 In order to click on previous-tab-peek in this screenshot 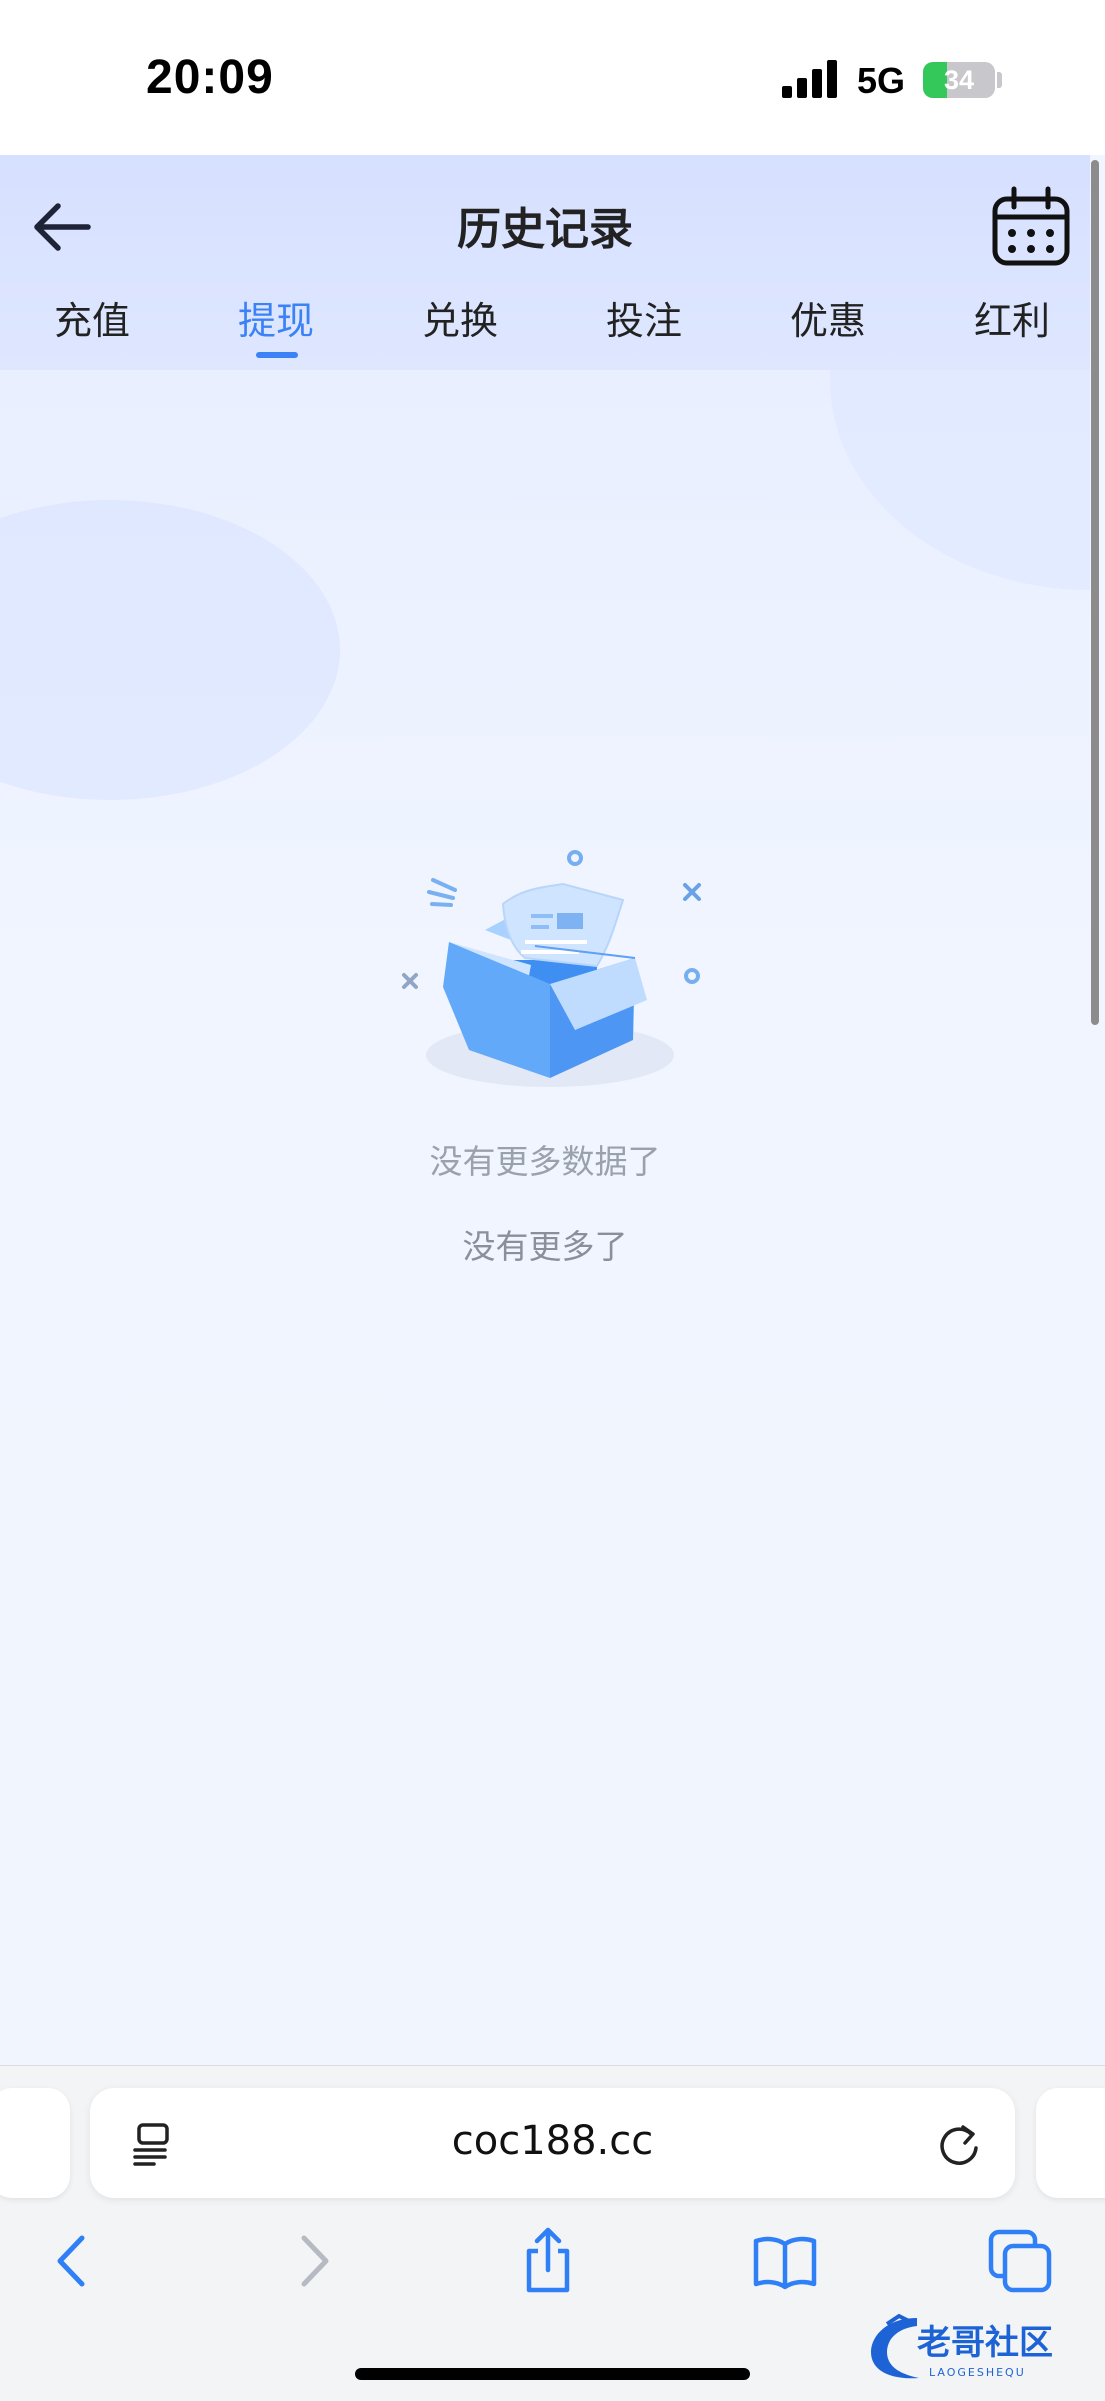, I will do `click(35, 2143)`.